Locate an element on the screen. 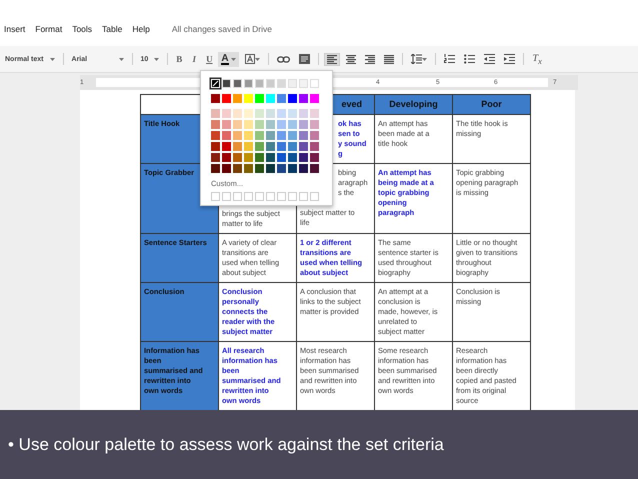  menu-item: Help is located at coordinates (141, 29).